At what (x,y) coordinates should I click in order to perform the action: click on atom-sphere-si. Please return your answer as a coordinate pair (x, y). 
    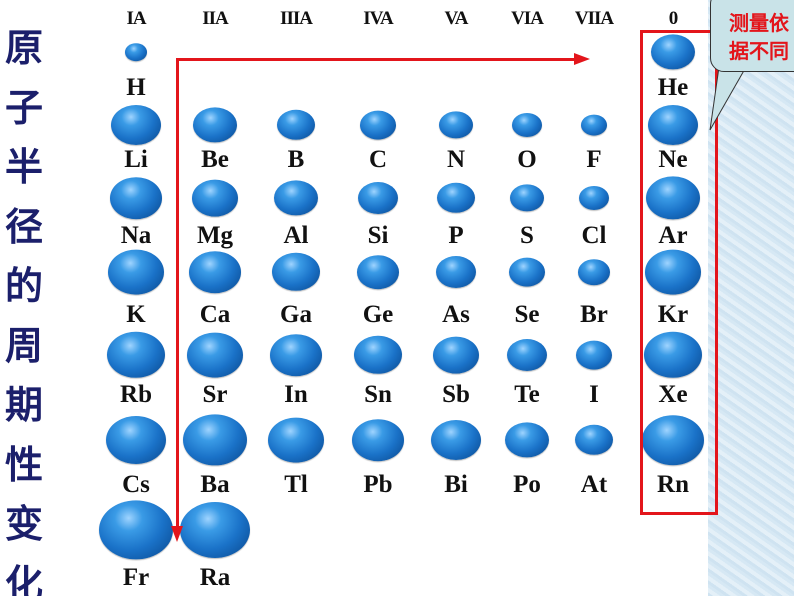
    Looking at the image, I should click on (378, 198).